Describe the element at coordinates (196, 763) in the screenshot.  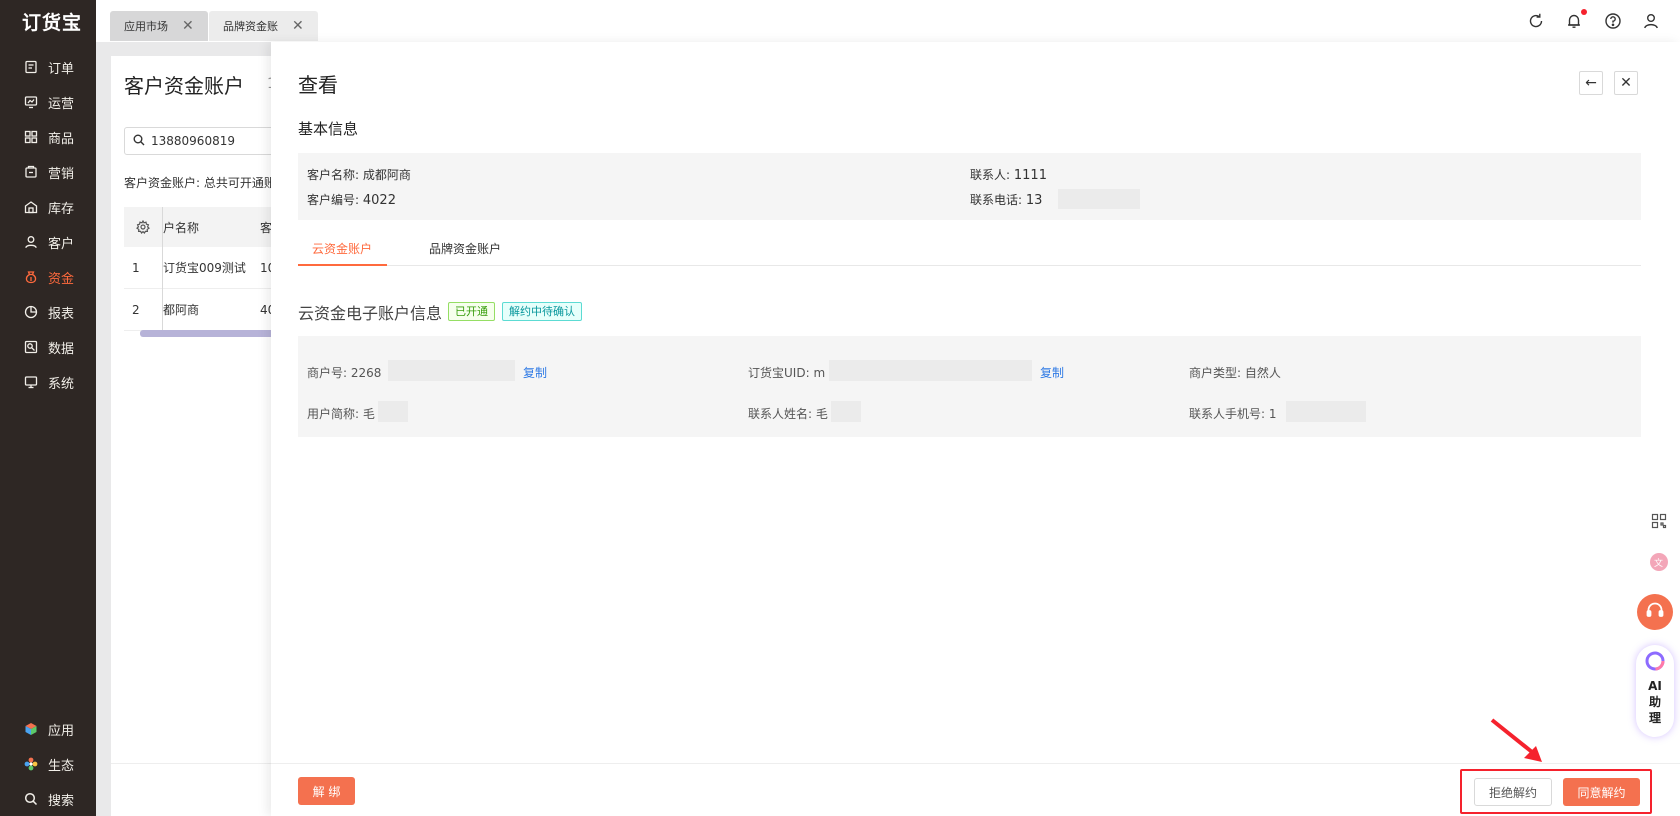
I see `divider` at that location.